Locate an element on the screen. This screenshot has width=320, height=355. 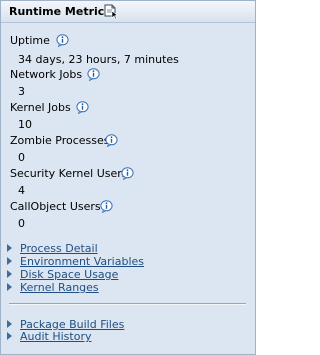
metric-value: 34 days, 23 hours, 7 minutes is located at coordinates (98, 59).